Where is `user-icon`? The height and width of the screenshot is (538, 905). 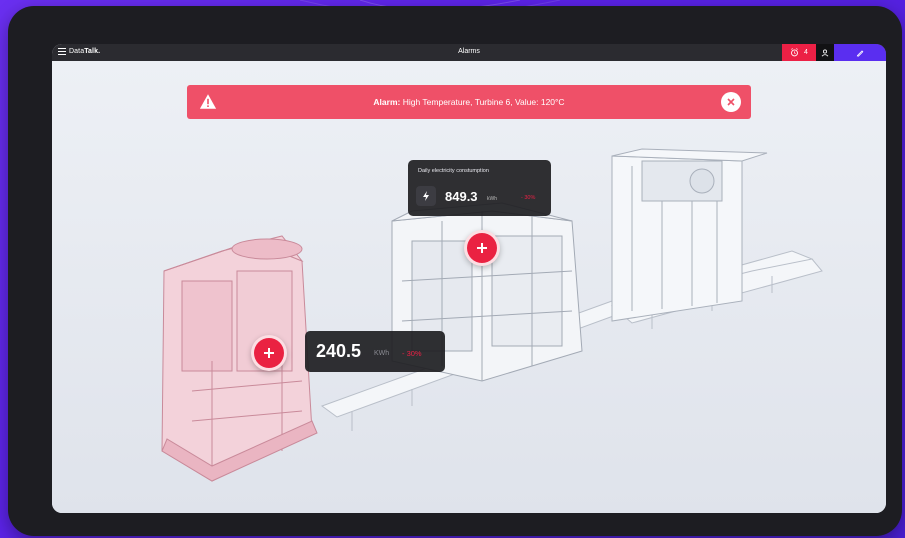
user-icon is located at coordinates (825, 52).